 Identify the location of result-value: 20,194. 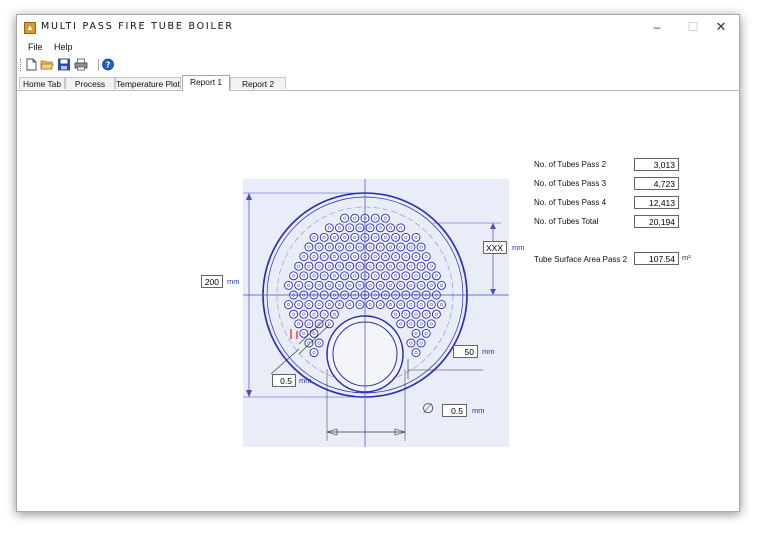
(656, 221).